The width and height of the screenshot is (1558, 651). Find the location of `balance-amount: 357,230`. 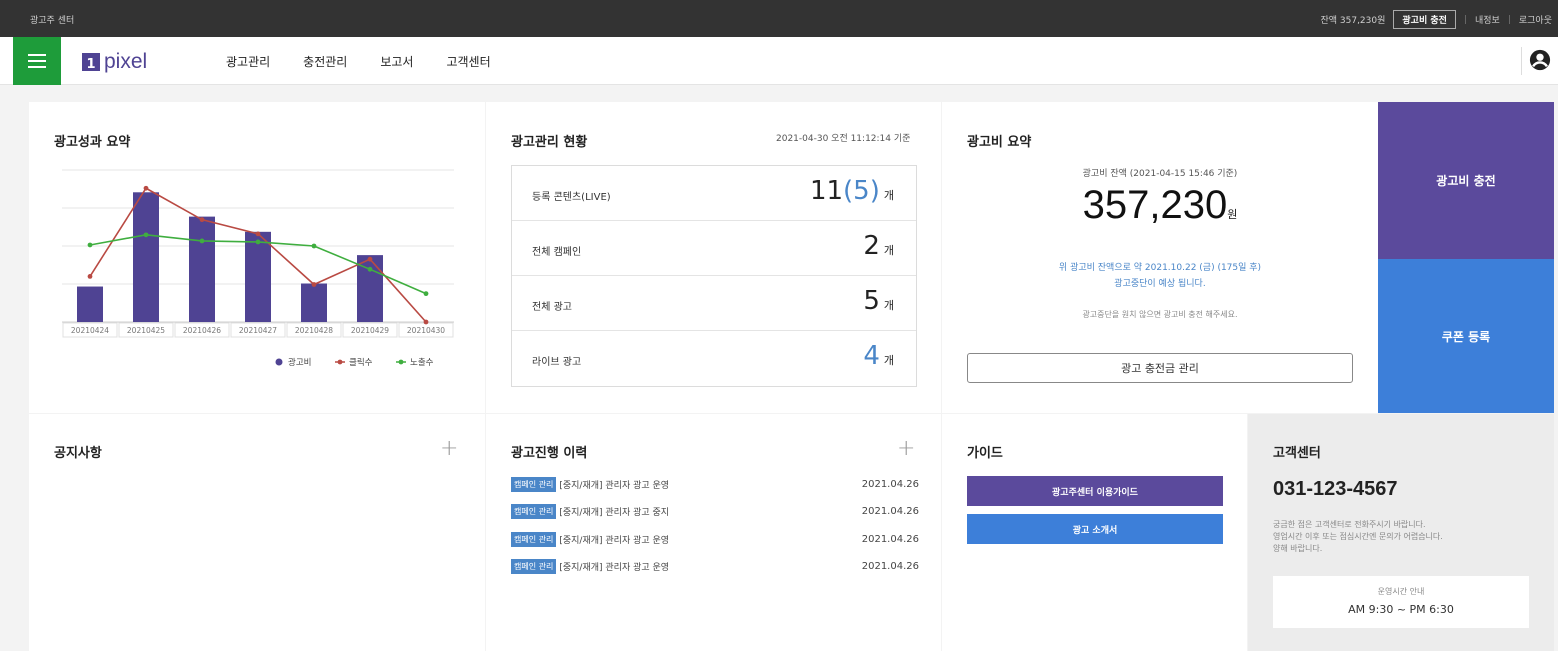

balance-amount: 357,230 is located at coordinates (1155, 205).